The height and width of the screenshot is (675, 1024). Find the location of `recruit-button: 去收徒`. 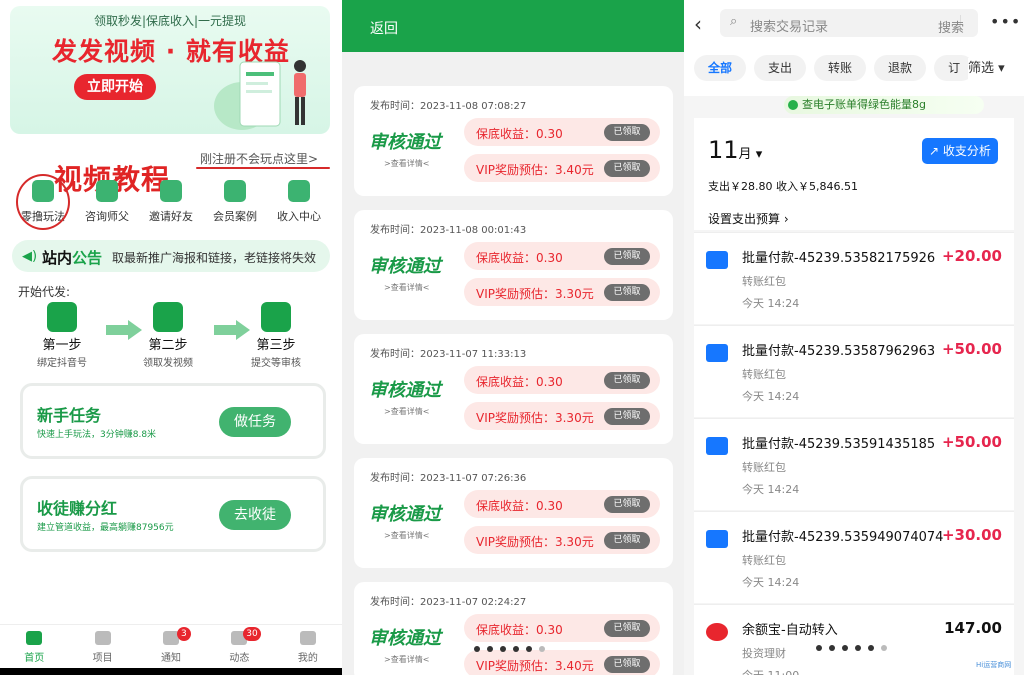

recruit-button: 去收徒 is located at coordinates (255, 515).